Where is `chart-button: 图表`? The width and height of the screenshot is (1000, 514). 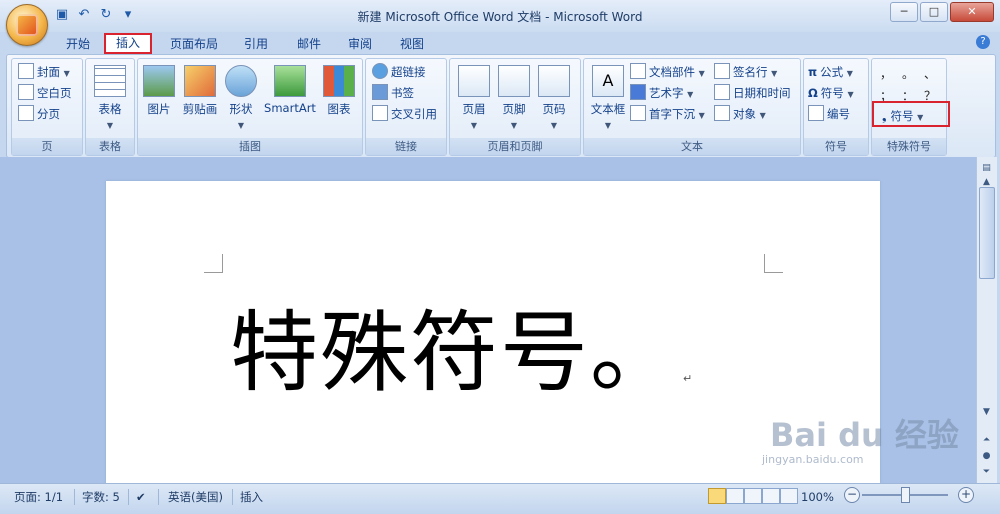 chart-button: 图表 is located at coordinates (339, 91).